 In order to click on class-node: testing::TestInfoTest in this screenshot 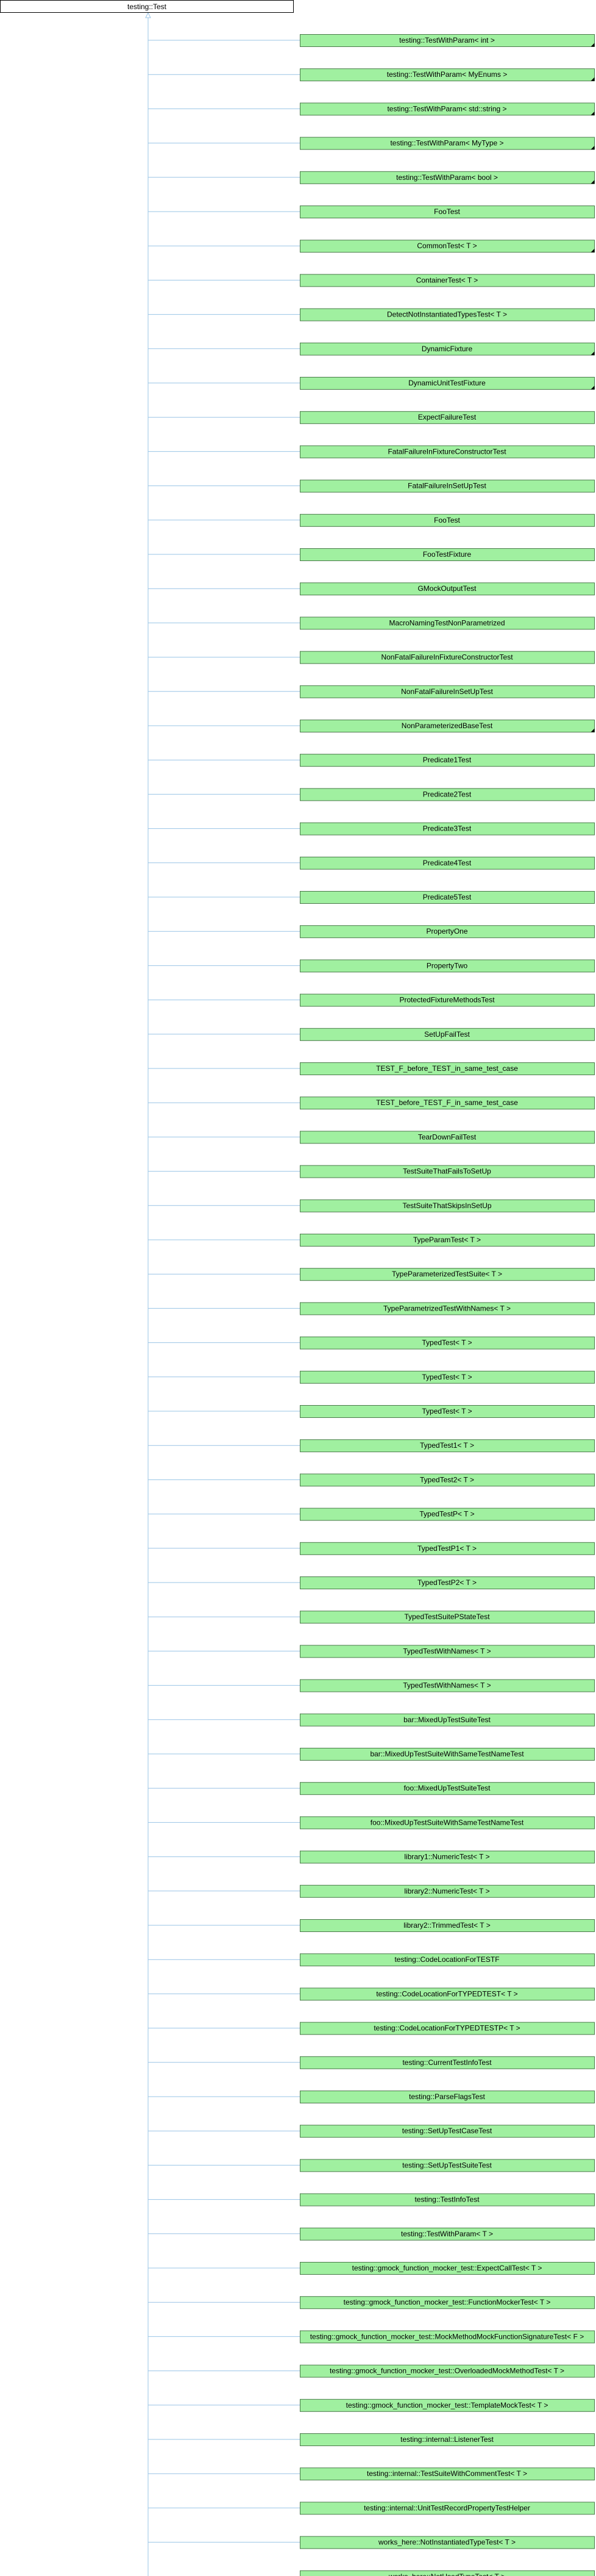, I will do `click(447, 2199)`.